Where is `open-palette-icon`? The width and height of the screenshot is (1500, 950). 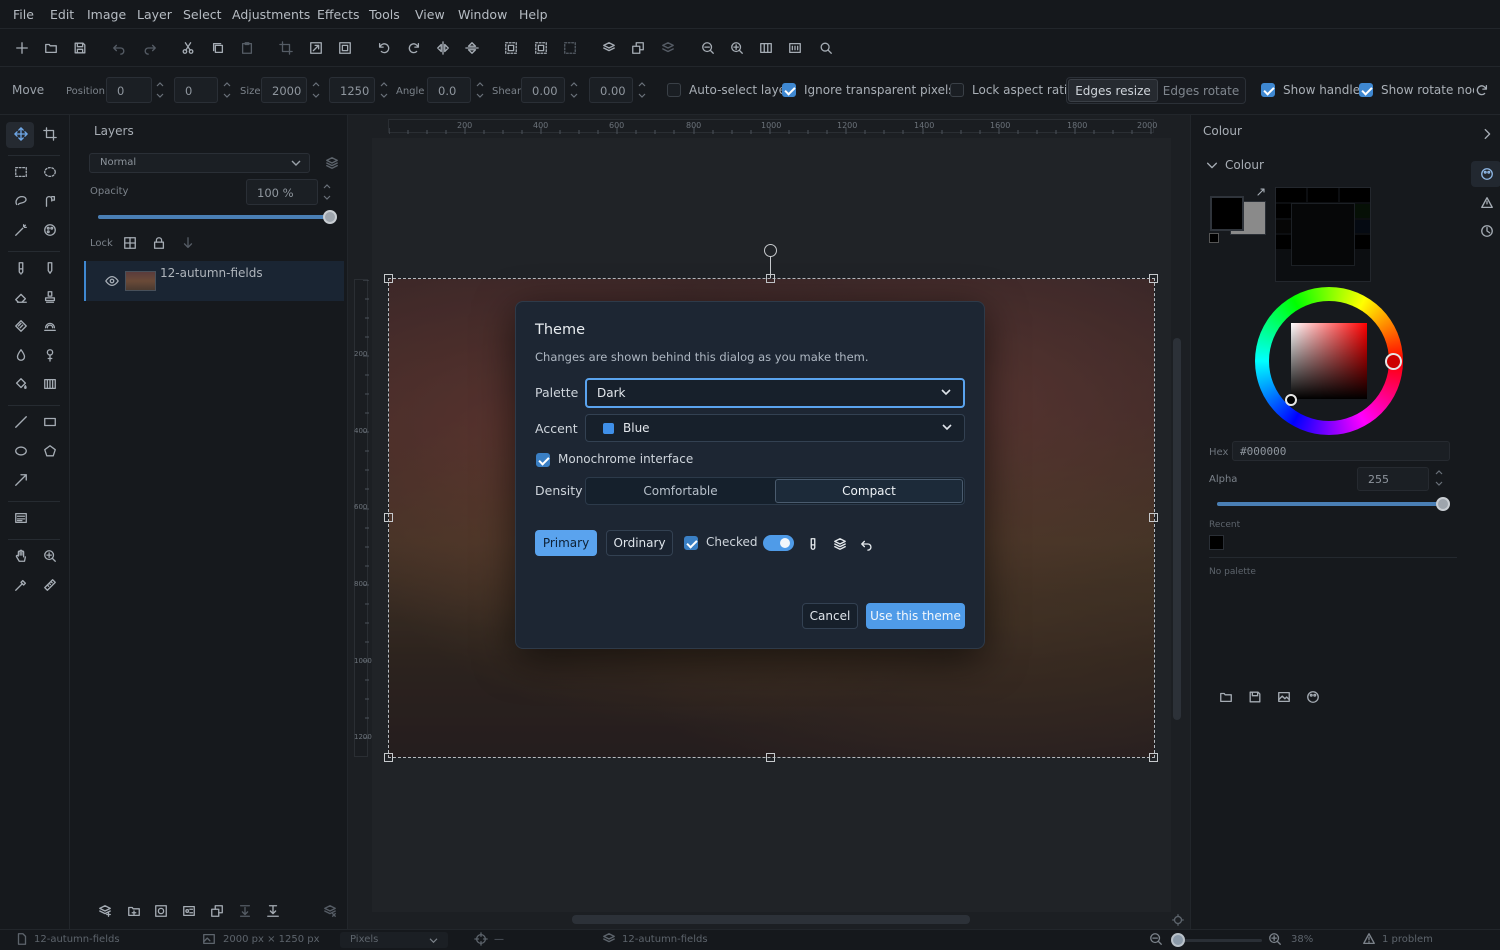
open-palette-icon is located at coordinates (1226, 697).